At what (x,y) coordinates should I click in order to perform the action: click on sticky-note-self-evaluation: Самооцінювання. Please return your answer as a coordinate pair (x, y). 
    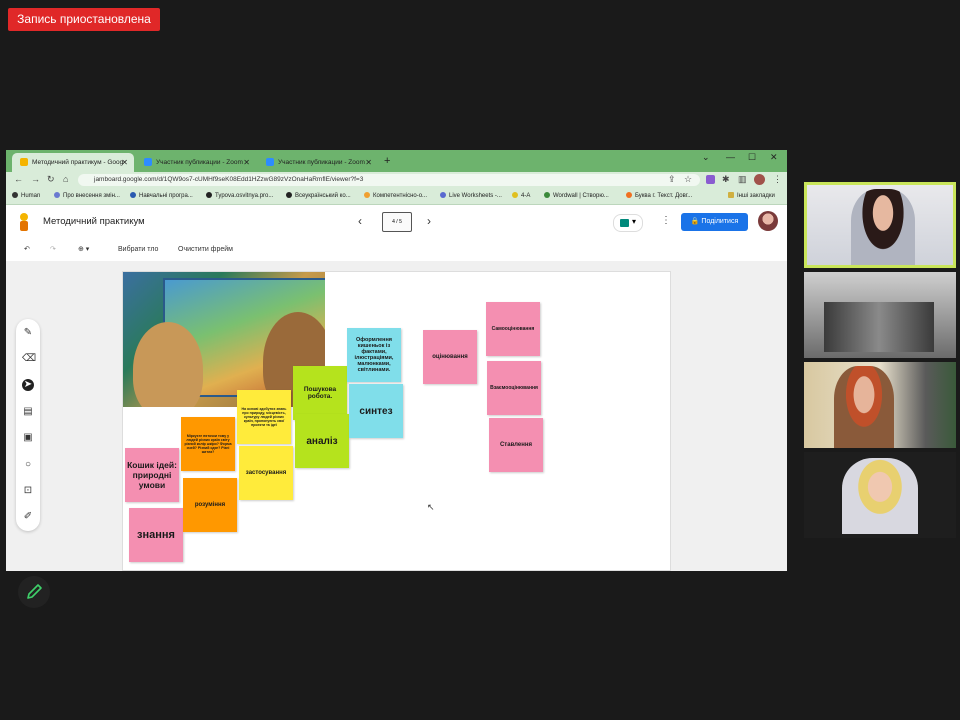
    Looking at the image, I should click on (513, 329).